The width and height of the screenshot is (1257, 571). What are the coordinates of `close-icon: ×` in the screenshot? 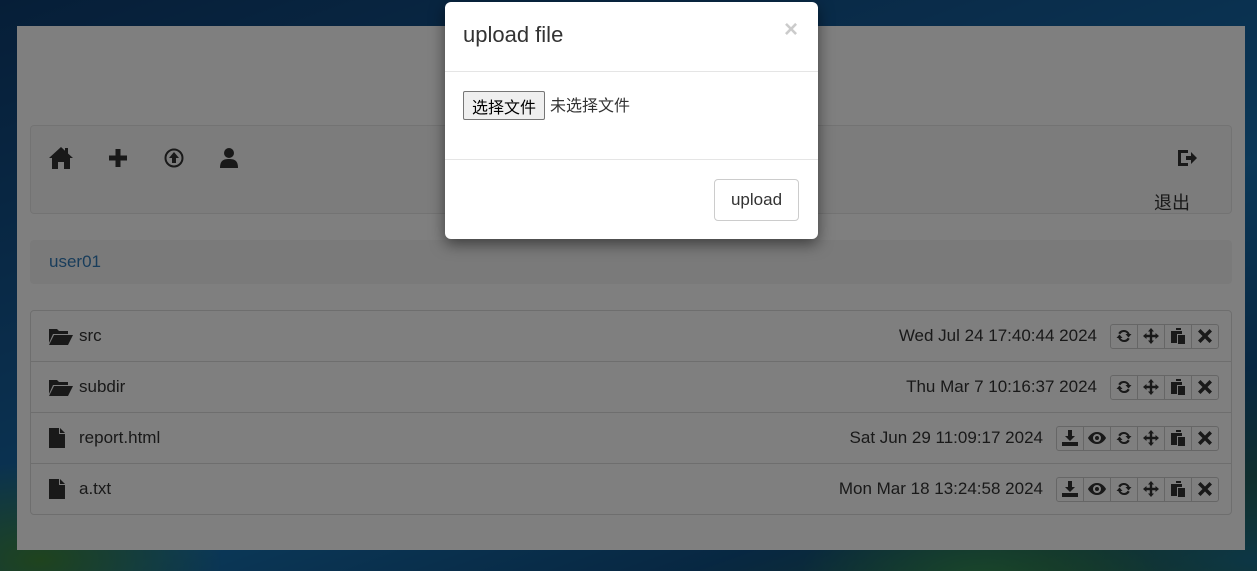 It's located at (791, 30).